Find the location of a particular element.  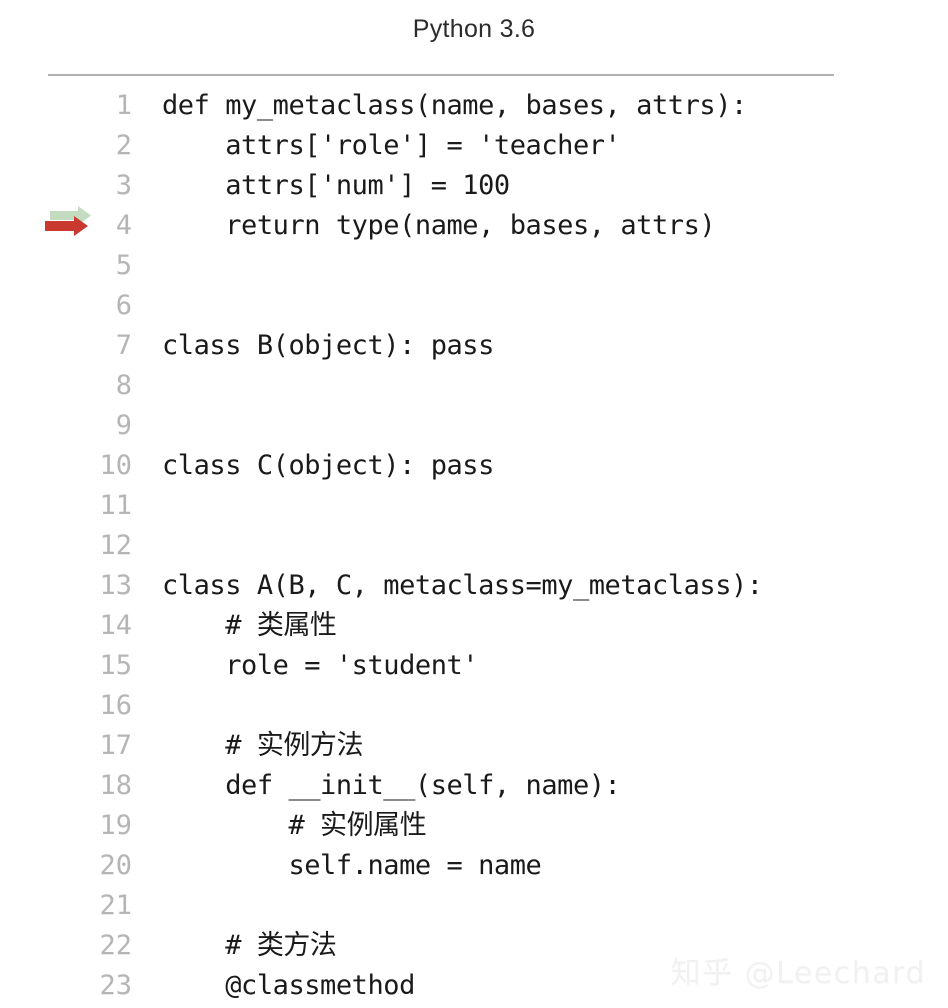

line-number: 19 is located at coordinates (115, 825).